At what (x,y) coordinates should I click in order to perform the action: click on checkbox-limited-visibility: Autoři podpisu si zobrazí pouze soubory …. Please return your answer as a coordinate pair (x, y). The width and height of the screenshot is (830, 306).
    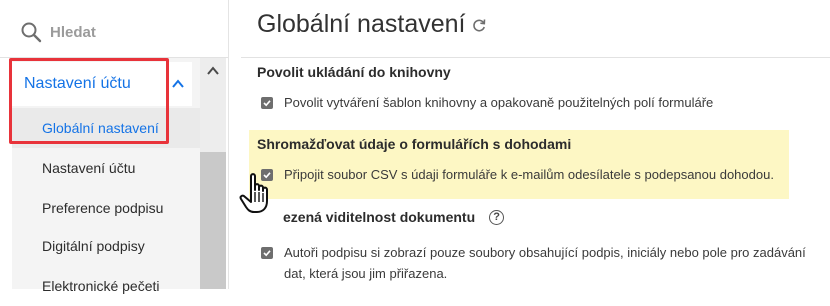
    Looking at the image, I should click on (533, 263).